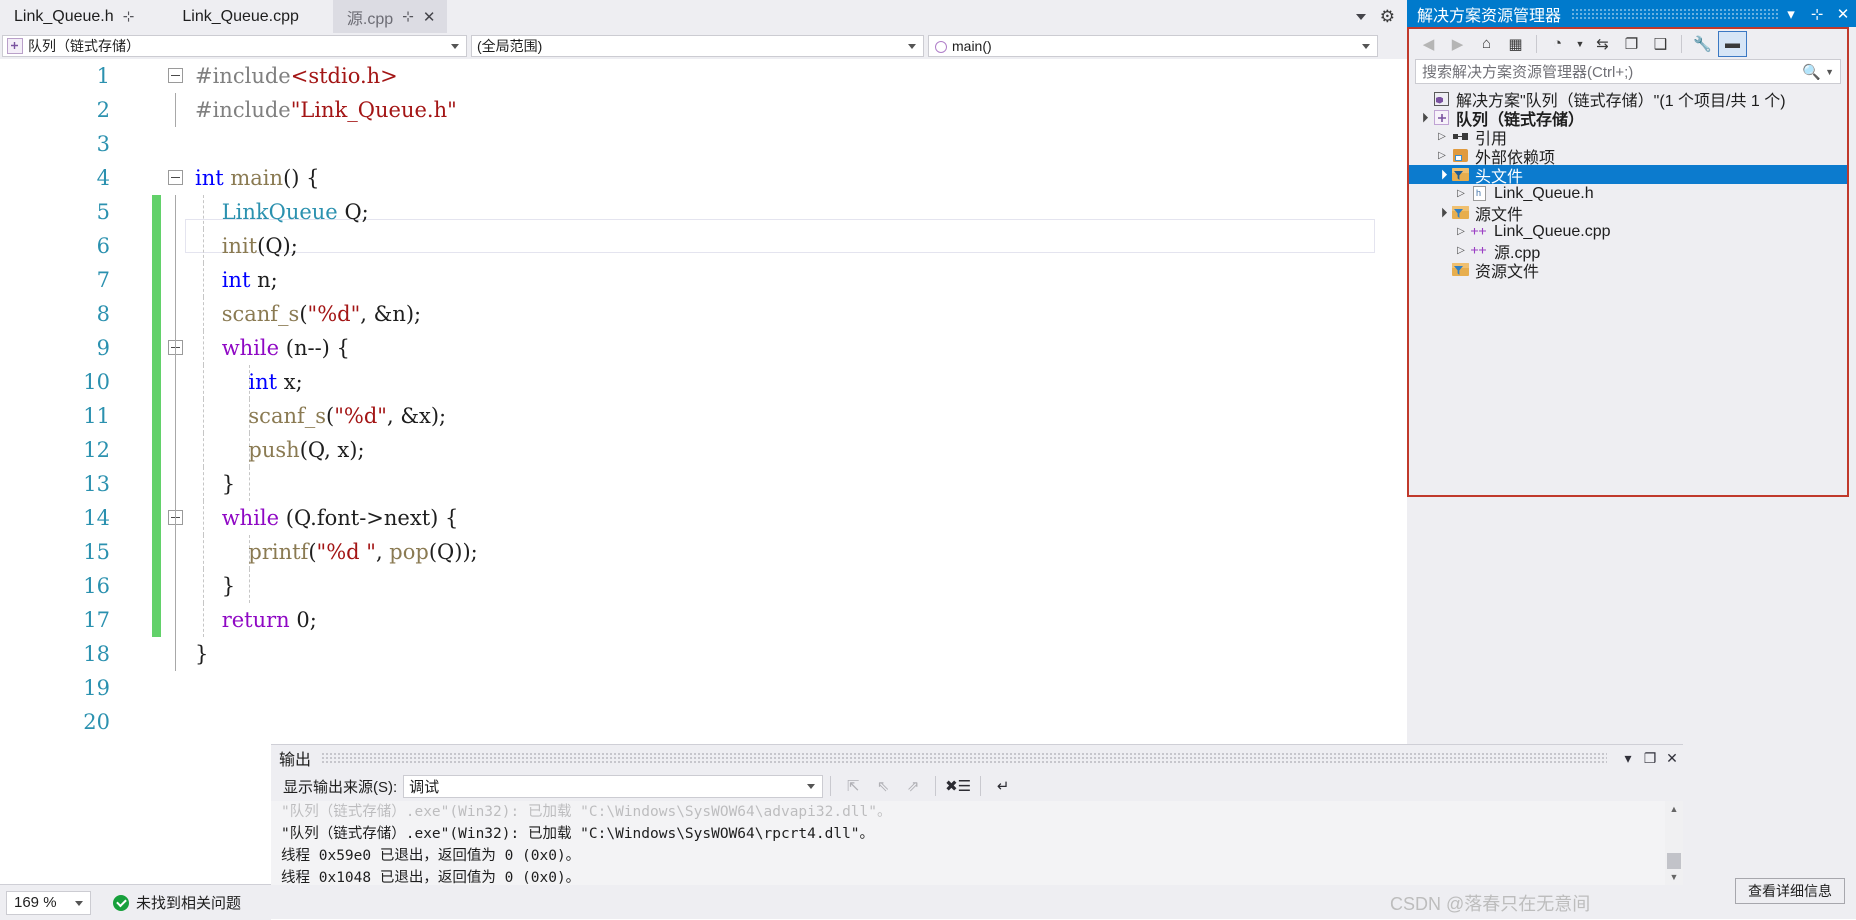  What do you see at coordinates (693, 620) in the screenshot?
I see `code-line: 17 return 0;` at bounding box center [693, 620].